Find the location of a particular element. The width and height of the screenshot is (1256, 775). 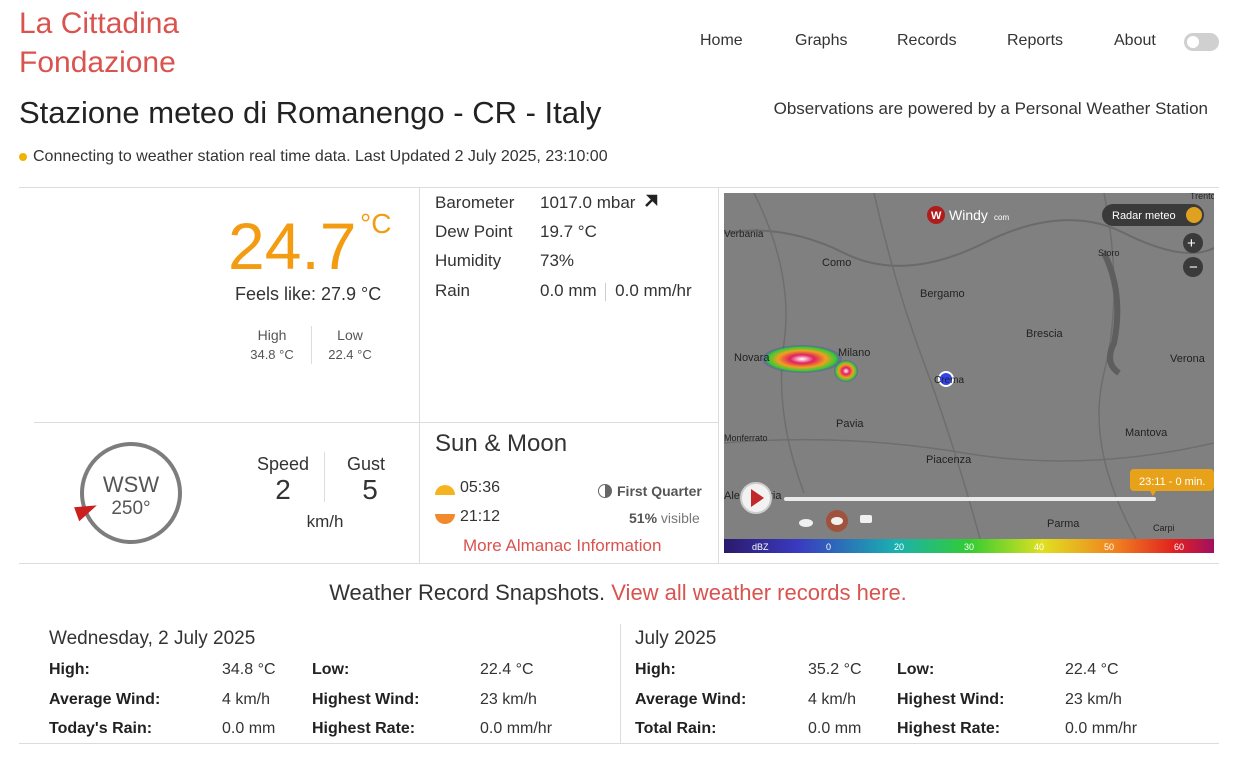

month-high-label: High: is located at coordinates (655, 669).